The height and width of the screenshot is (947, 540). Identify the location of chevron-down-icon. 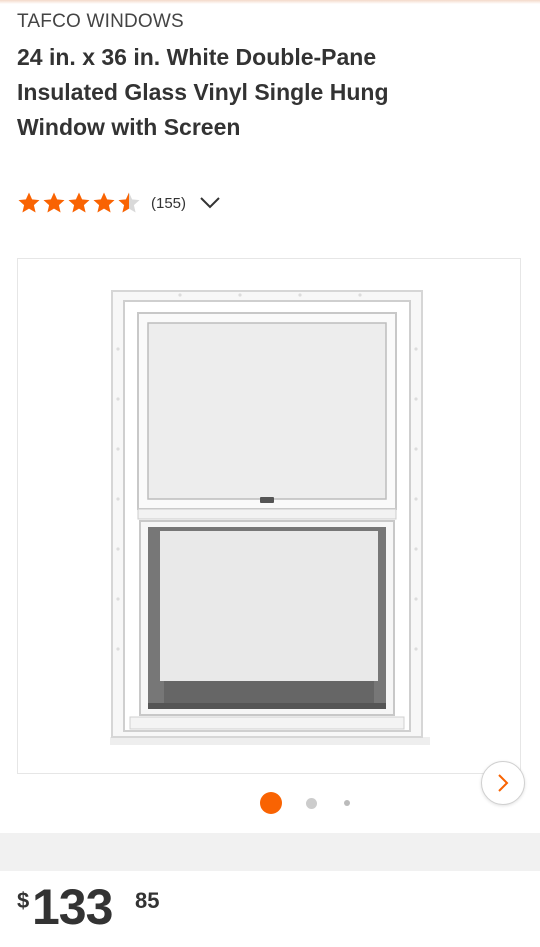
(210, 203).